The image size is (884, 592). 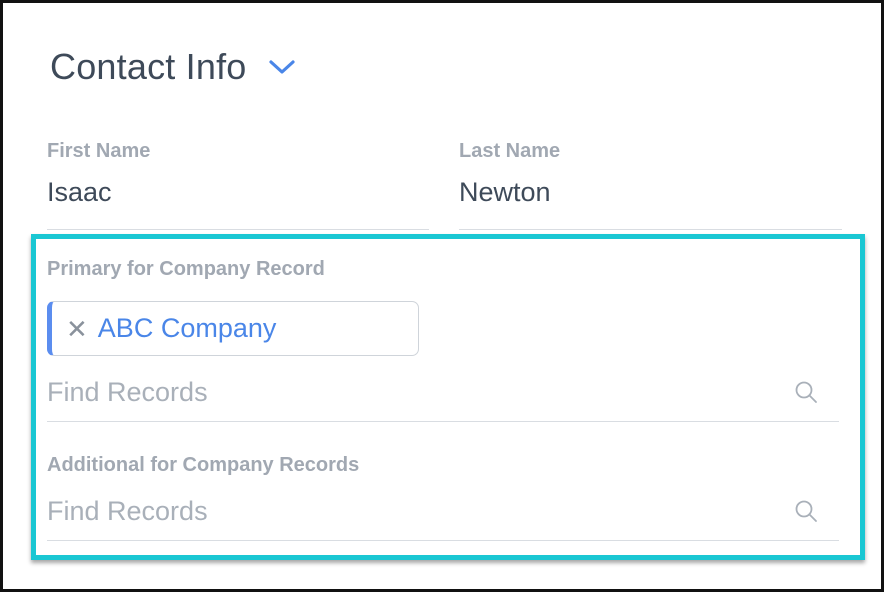 I want to click on chevron-down-icon, so click(x=282, y=67).